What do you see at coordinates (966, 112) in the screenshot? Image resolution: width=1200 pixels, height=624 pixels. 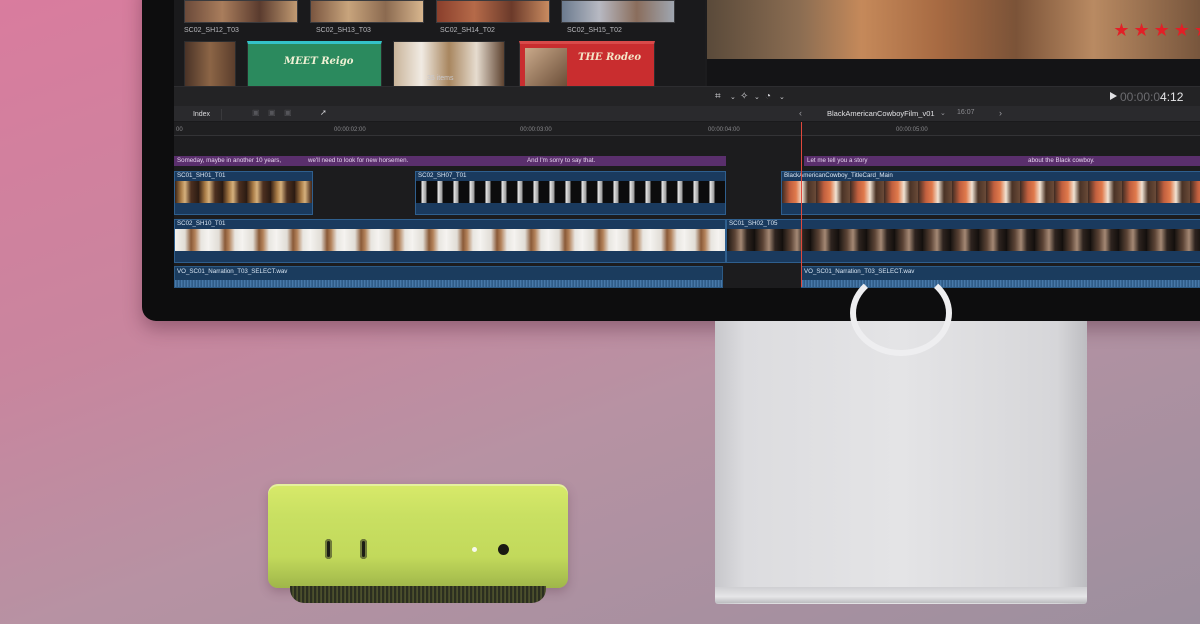 I see `project-duration: 16:07` at bounding box center [966, 112].